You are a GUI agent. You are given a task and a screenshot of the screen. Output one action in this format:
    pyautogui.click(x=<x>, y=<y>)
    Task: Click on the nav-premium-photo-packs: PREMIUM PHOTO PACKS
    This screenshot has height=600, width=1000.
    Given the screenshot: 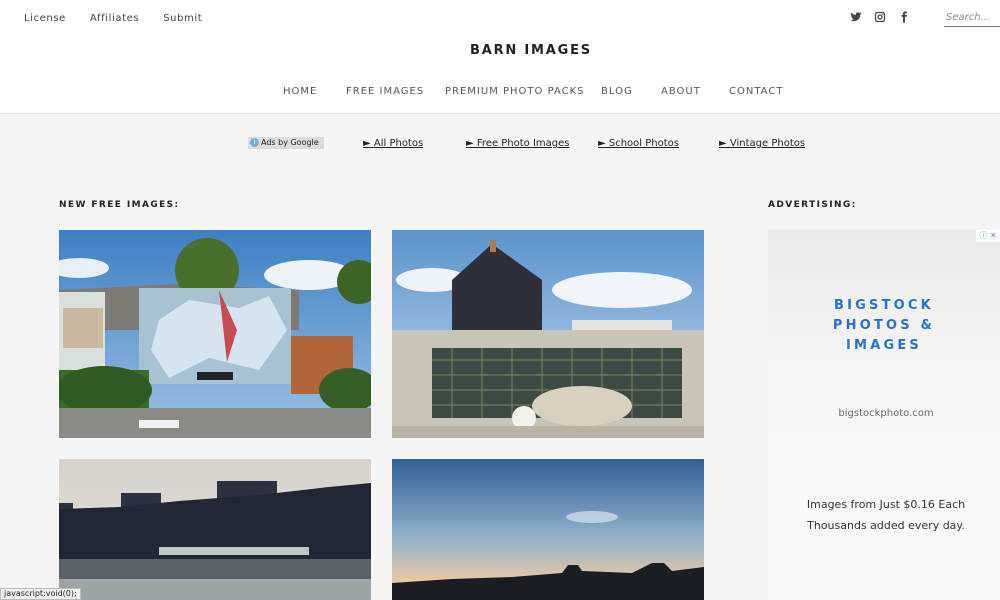 What is the action you would take?
    pyautogui.click(x=515, y=91)
    